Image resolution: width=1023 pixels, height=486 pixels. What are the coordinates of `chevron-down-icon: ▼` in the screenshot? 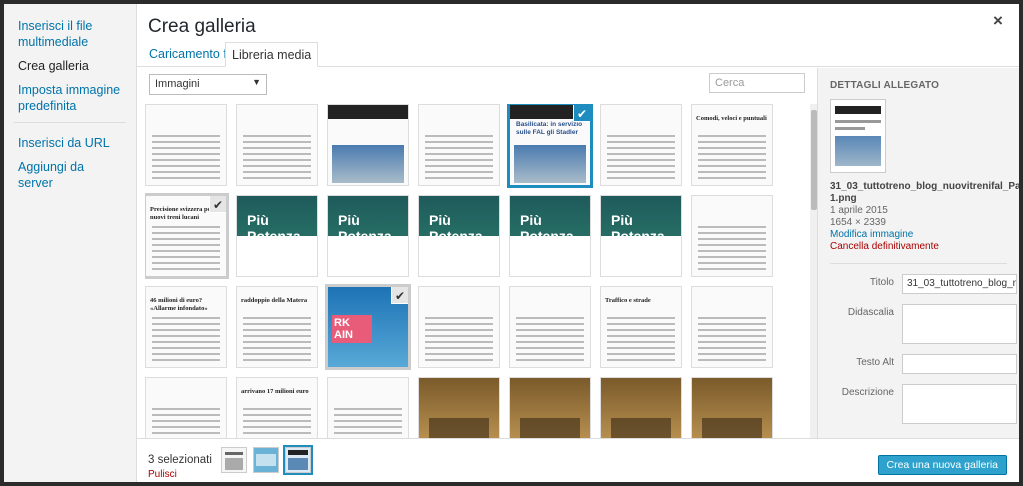 It's located at (256, 82).